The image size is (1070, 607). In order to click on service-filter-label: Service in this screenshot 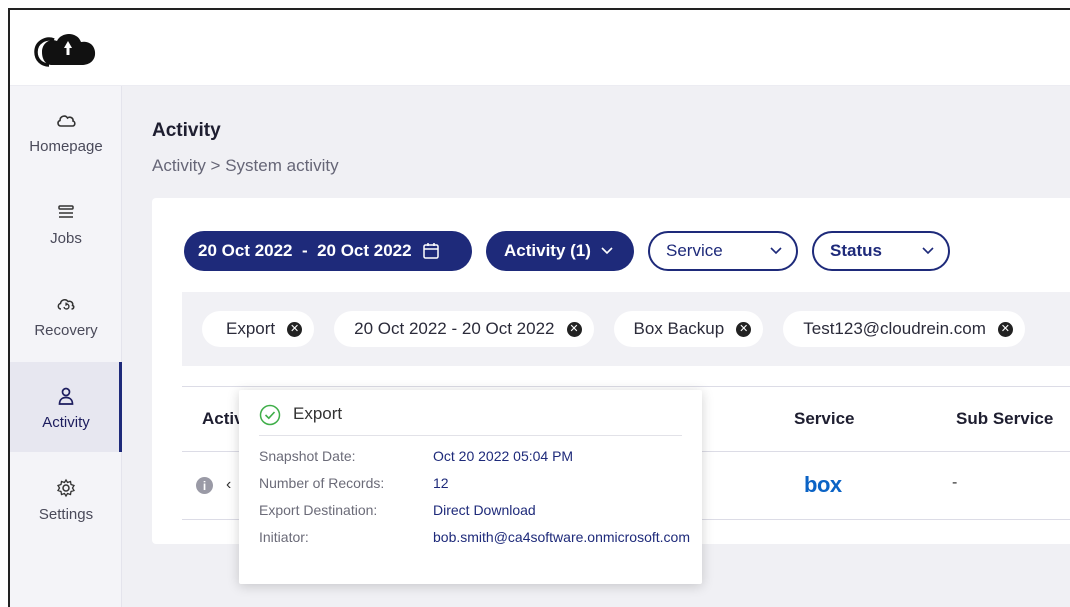, I will do `click(694, 250)`.